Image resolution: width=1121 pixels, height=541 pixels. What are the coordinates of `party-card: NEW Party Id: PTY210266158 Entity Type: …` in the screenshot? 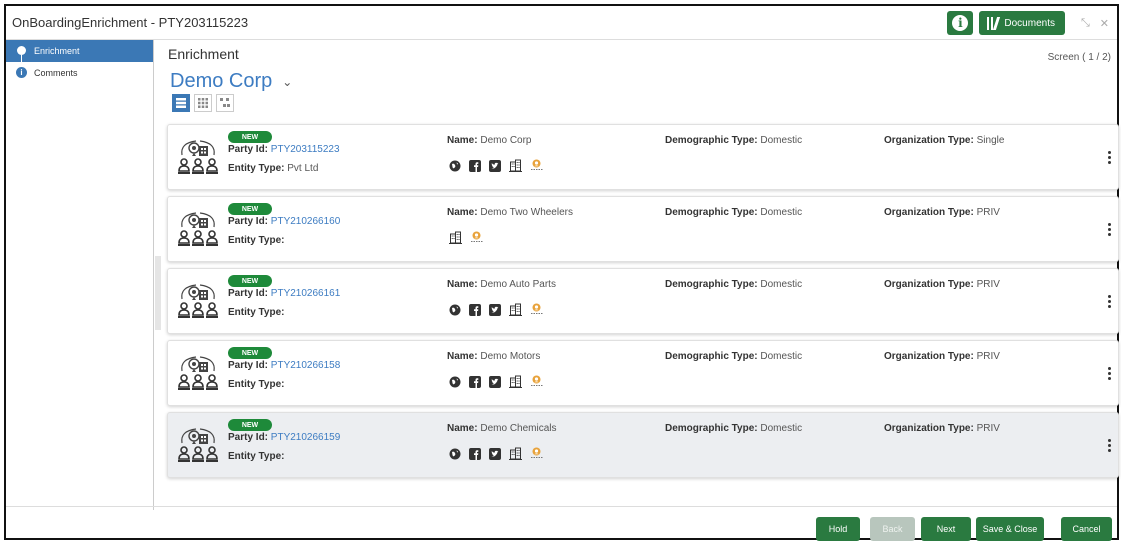 It's located at (643, 373).